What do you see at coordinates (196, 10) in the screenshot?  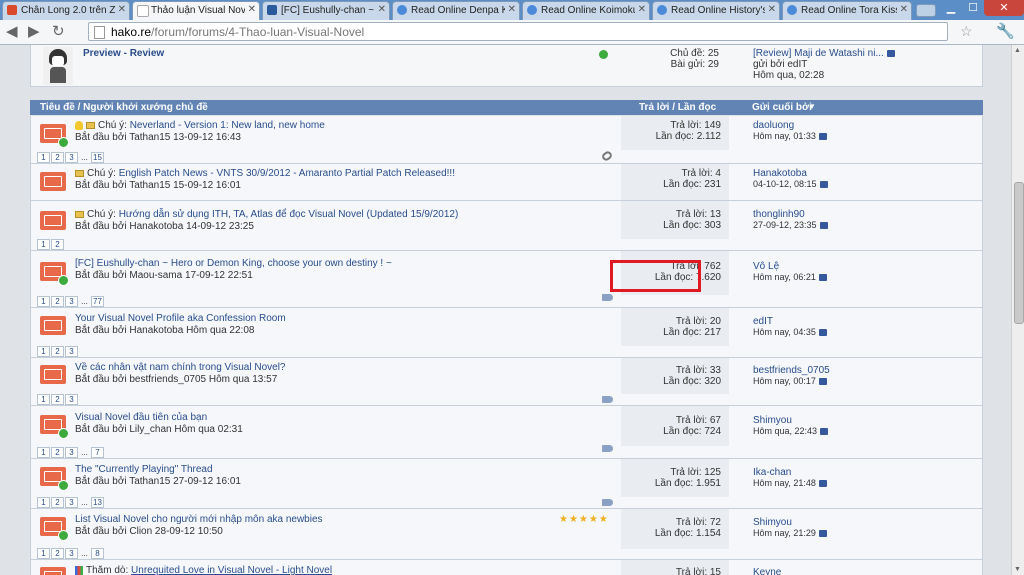 I see `tab-1: Thảo luận Visual Novel ✕` at bounding box center [196, 10].